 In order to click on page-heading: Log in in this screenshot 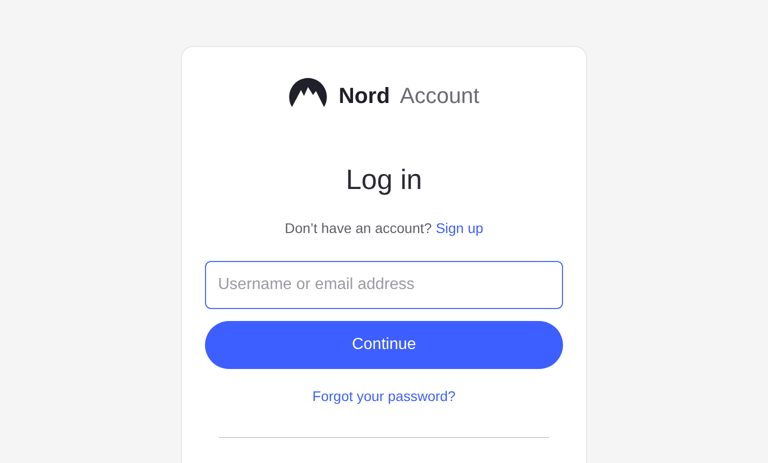, I will do `click(384, 180)`.